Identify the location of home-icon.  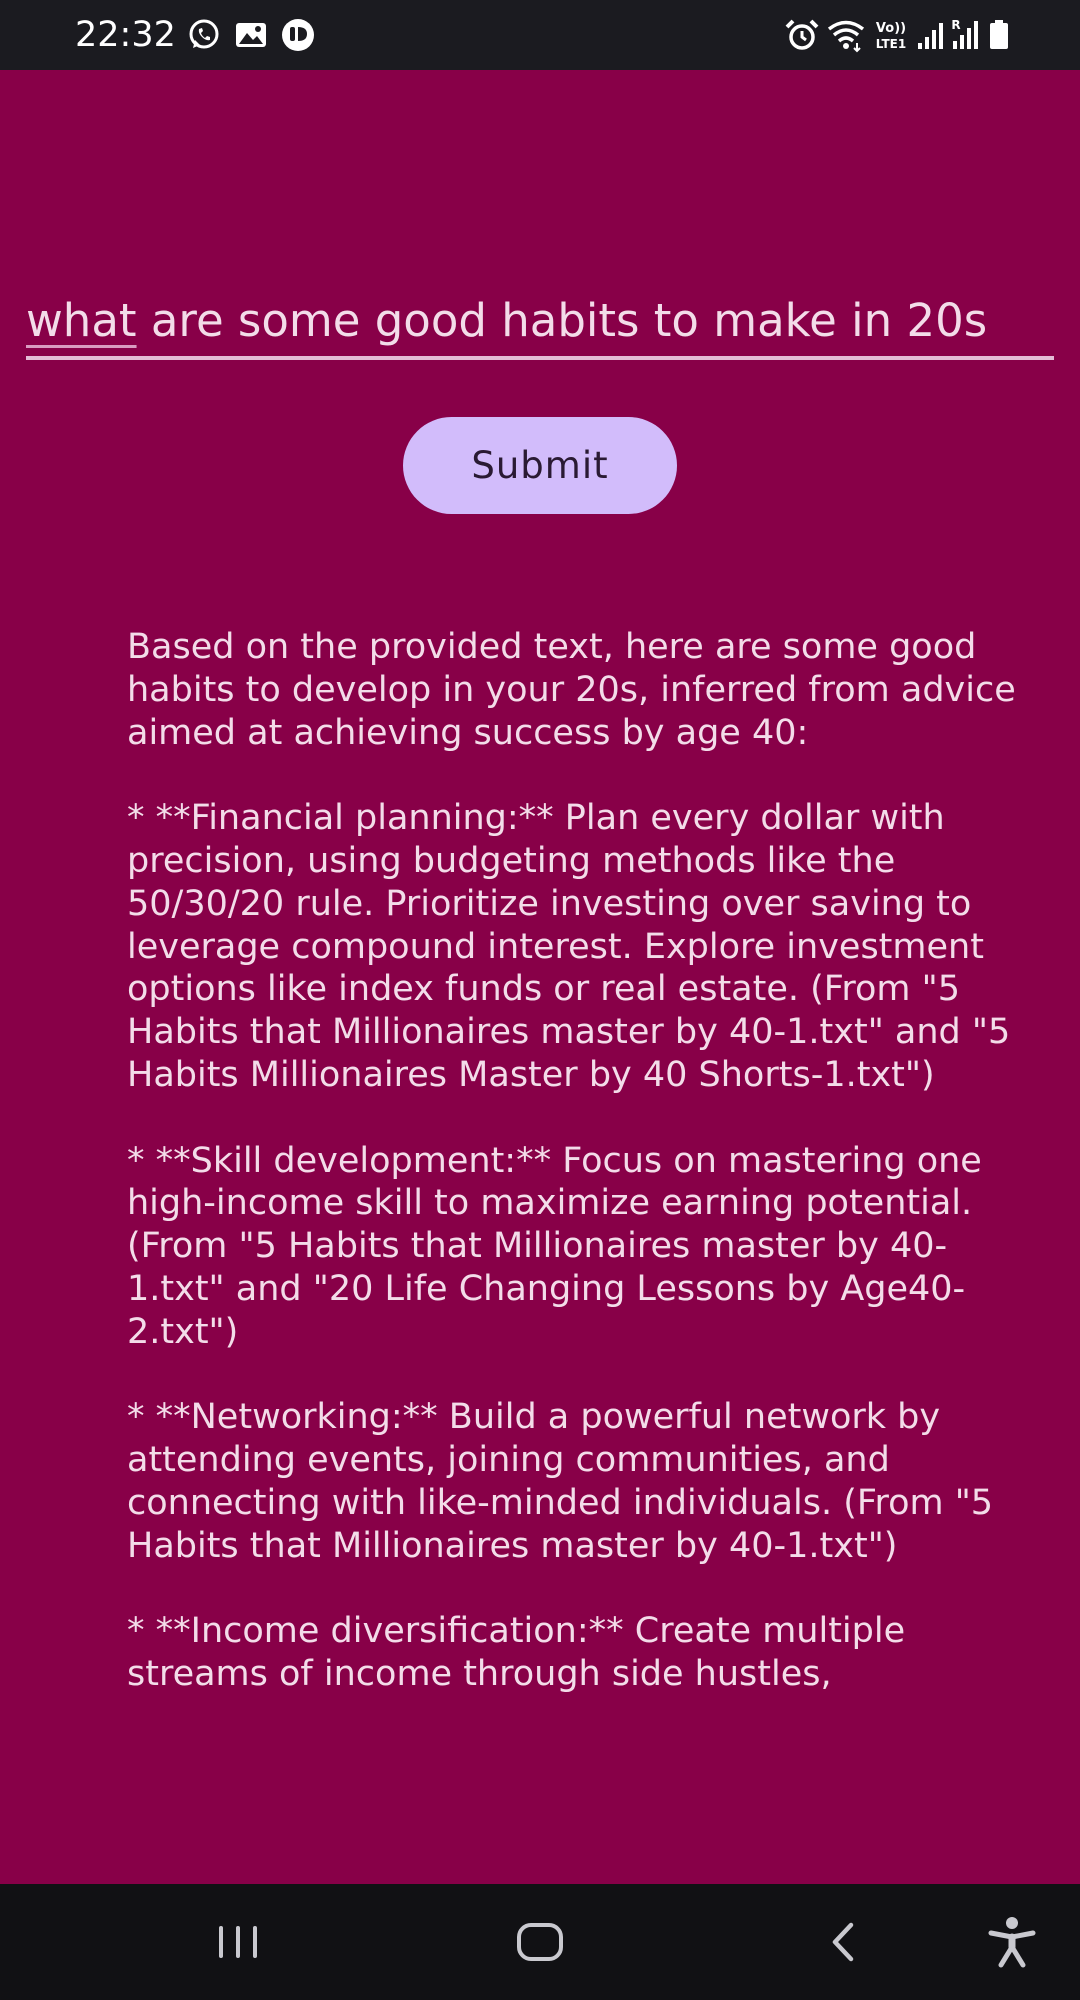
(540, 1942).